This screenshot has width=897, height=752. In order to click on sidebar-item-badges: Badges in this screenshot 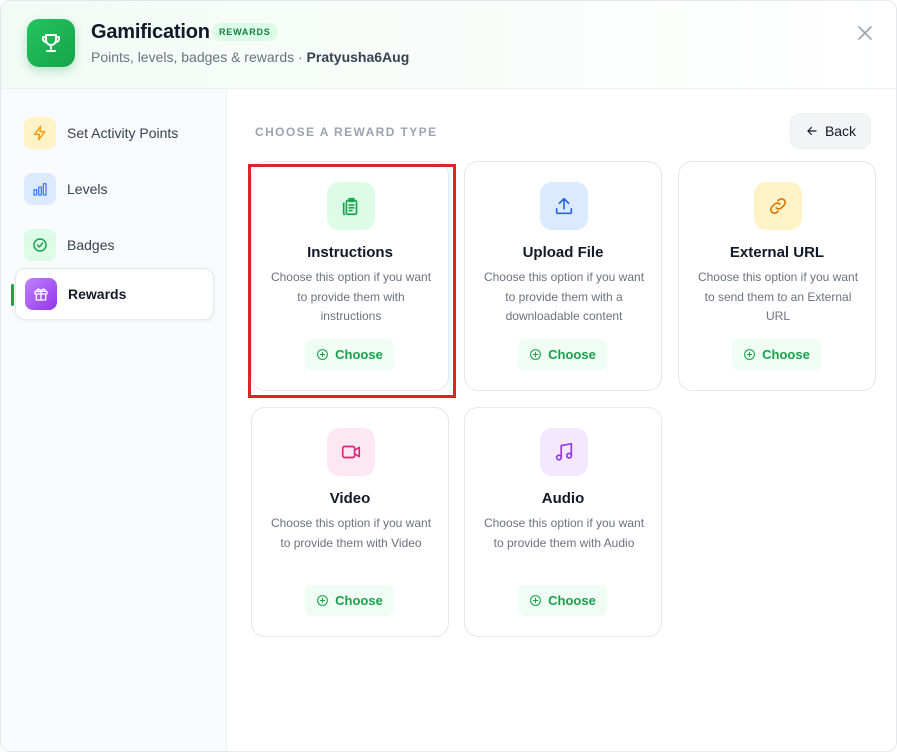, I will do `click(114, 245)`.